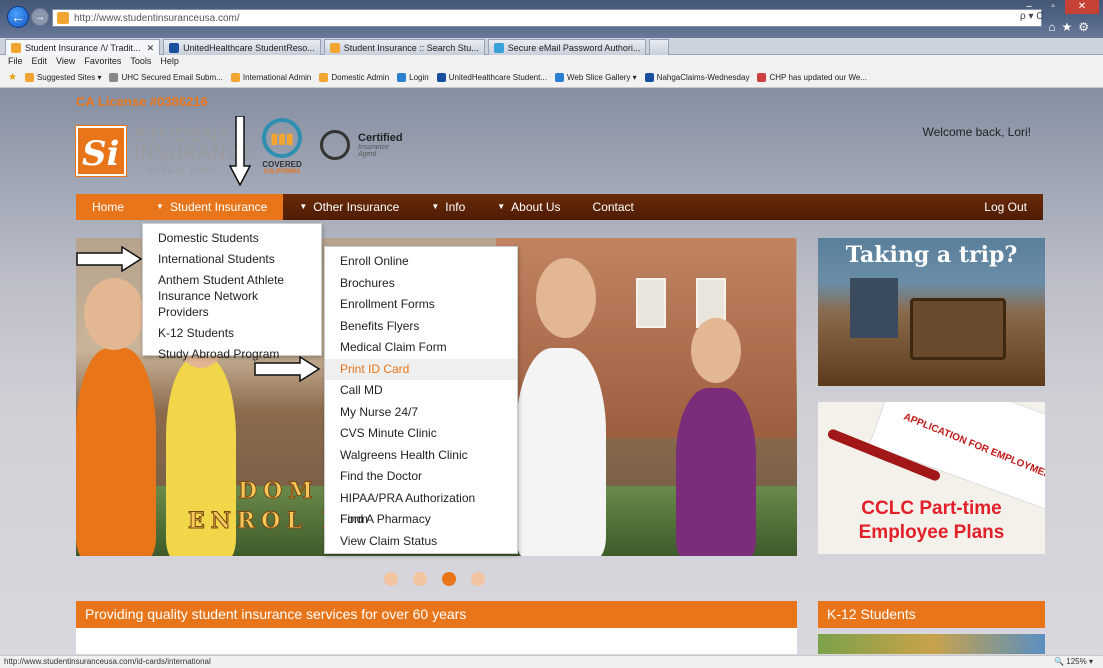 This screenshot has width=1103, height=668. What do you see at coordinates (421, 262) in the screenshot?
I see `menu-item-enroll-online: Enroll Online` at bounding box center [421, 262].